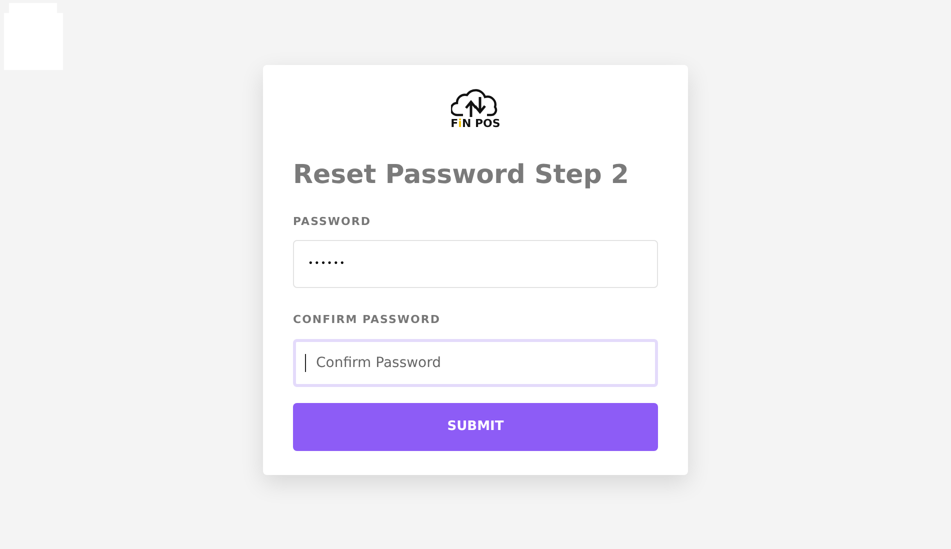 The height and width of the screenshot is (549, 951). What do you see at coordinates (461, 175) in the screenshot?
I see `page-title: Reset Password Step 2` at bounding box center [461, 175].